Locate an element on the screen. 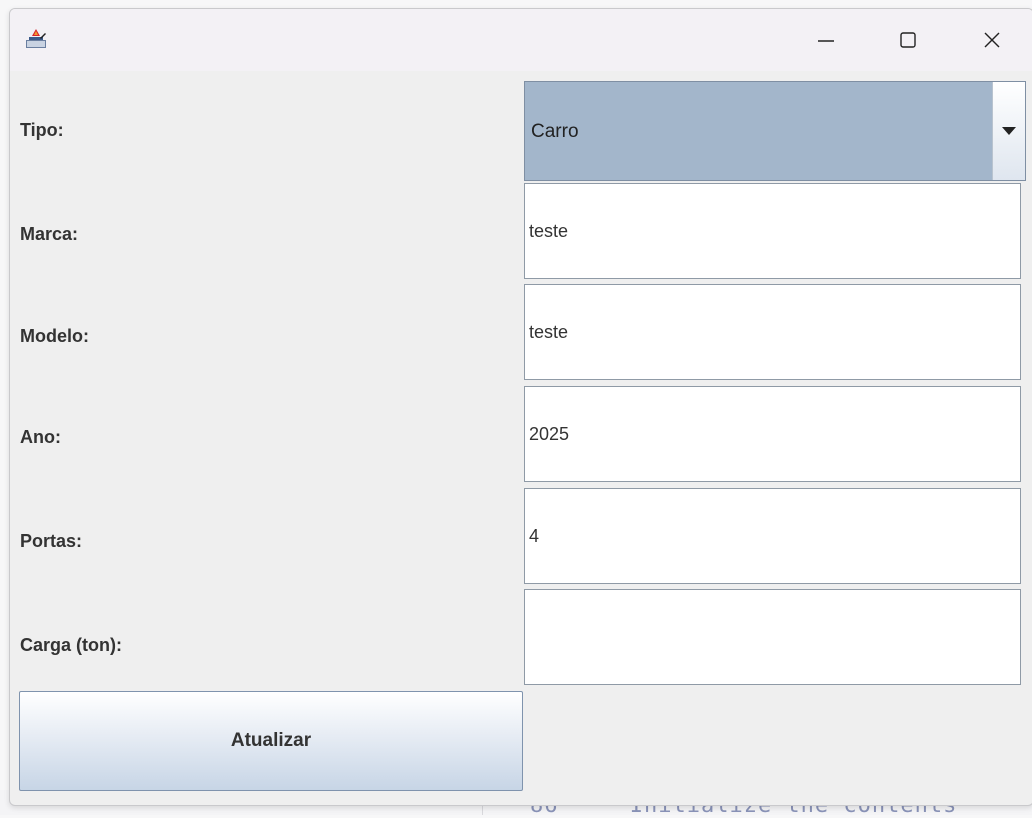  carga-field is located at coordinates (772, 637).